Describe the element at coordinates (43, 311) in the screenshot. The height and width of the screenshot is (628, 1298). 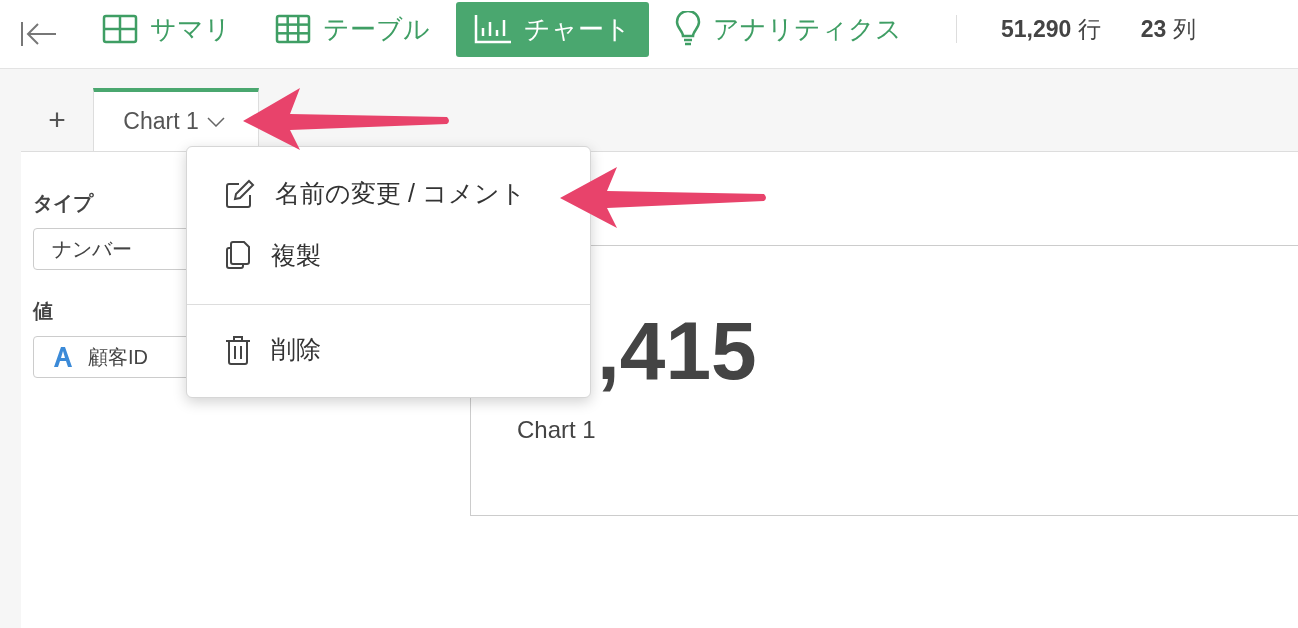
I see `field-label: 値` at that location.